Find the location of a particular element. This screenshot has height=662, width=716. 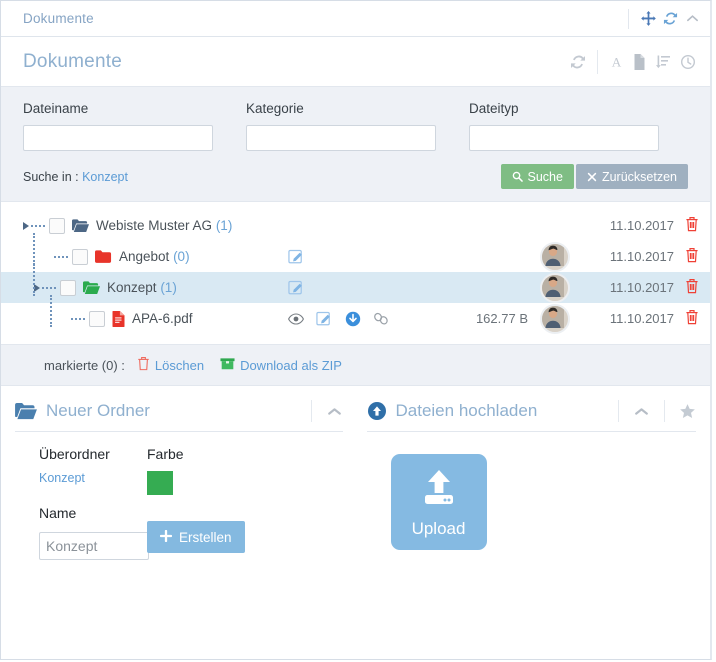

folder-color-group: Farbe Erstellen is located at coordinates (217, 503).